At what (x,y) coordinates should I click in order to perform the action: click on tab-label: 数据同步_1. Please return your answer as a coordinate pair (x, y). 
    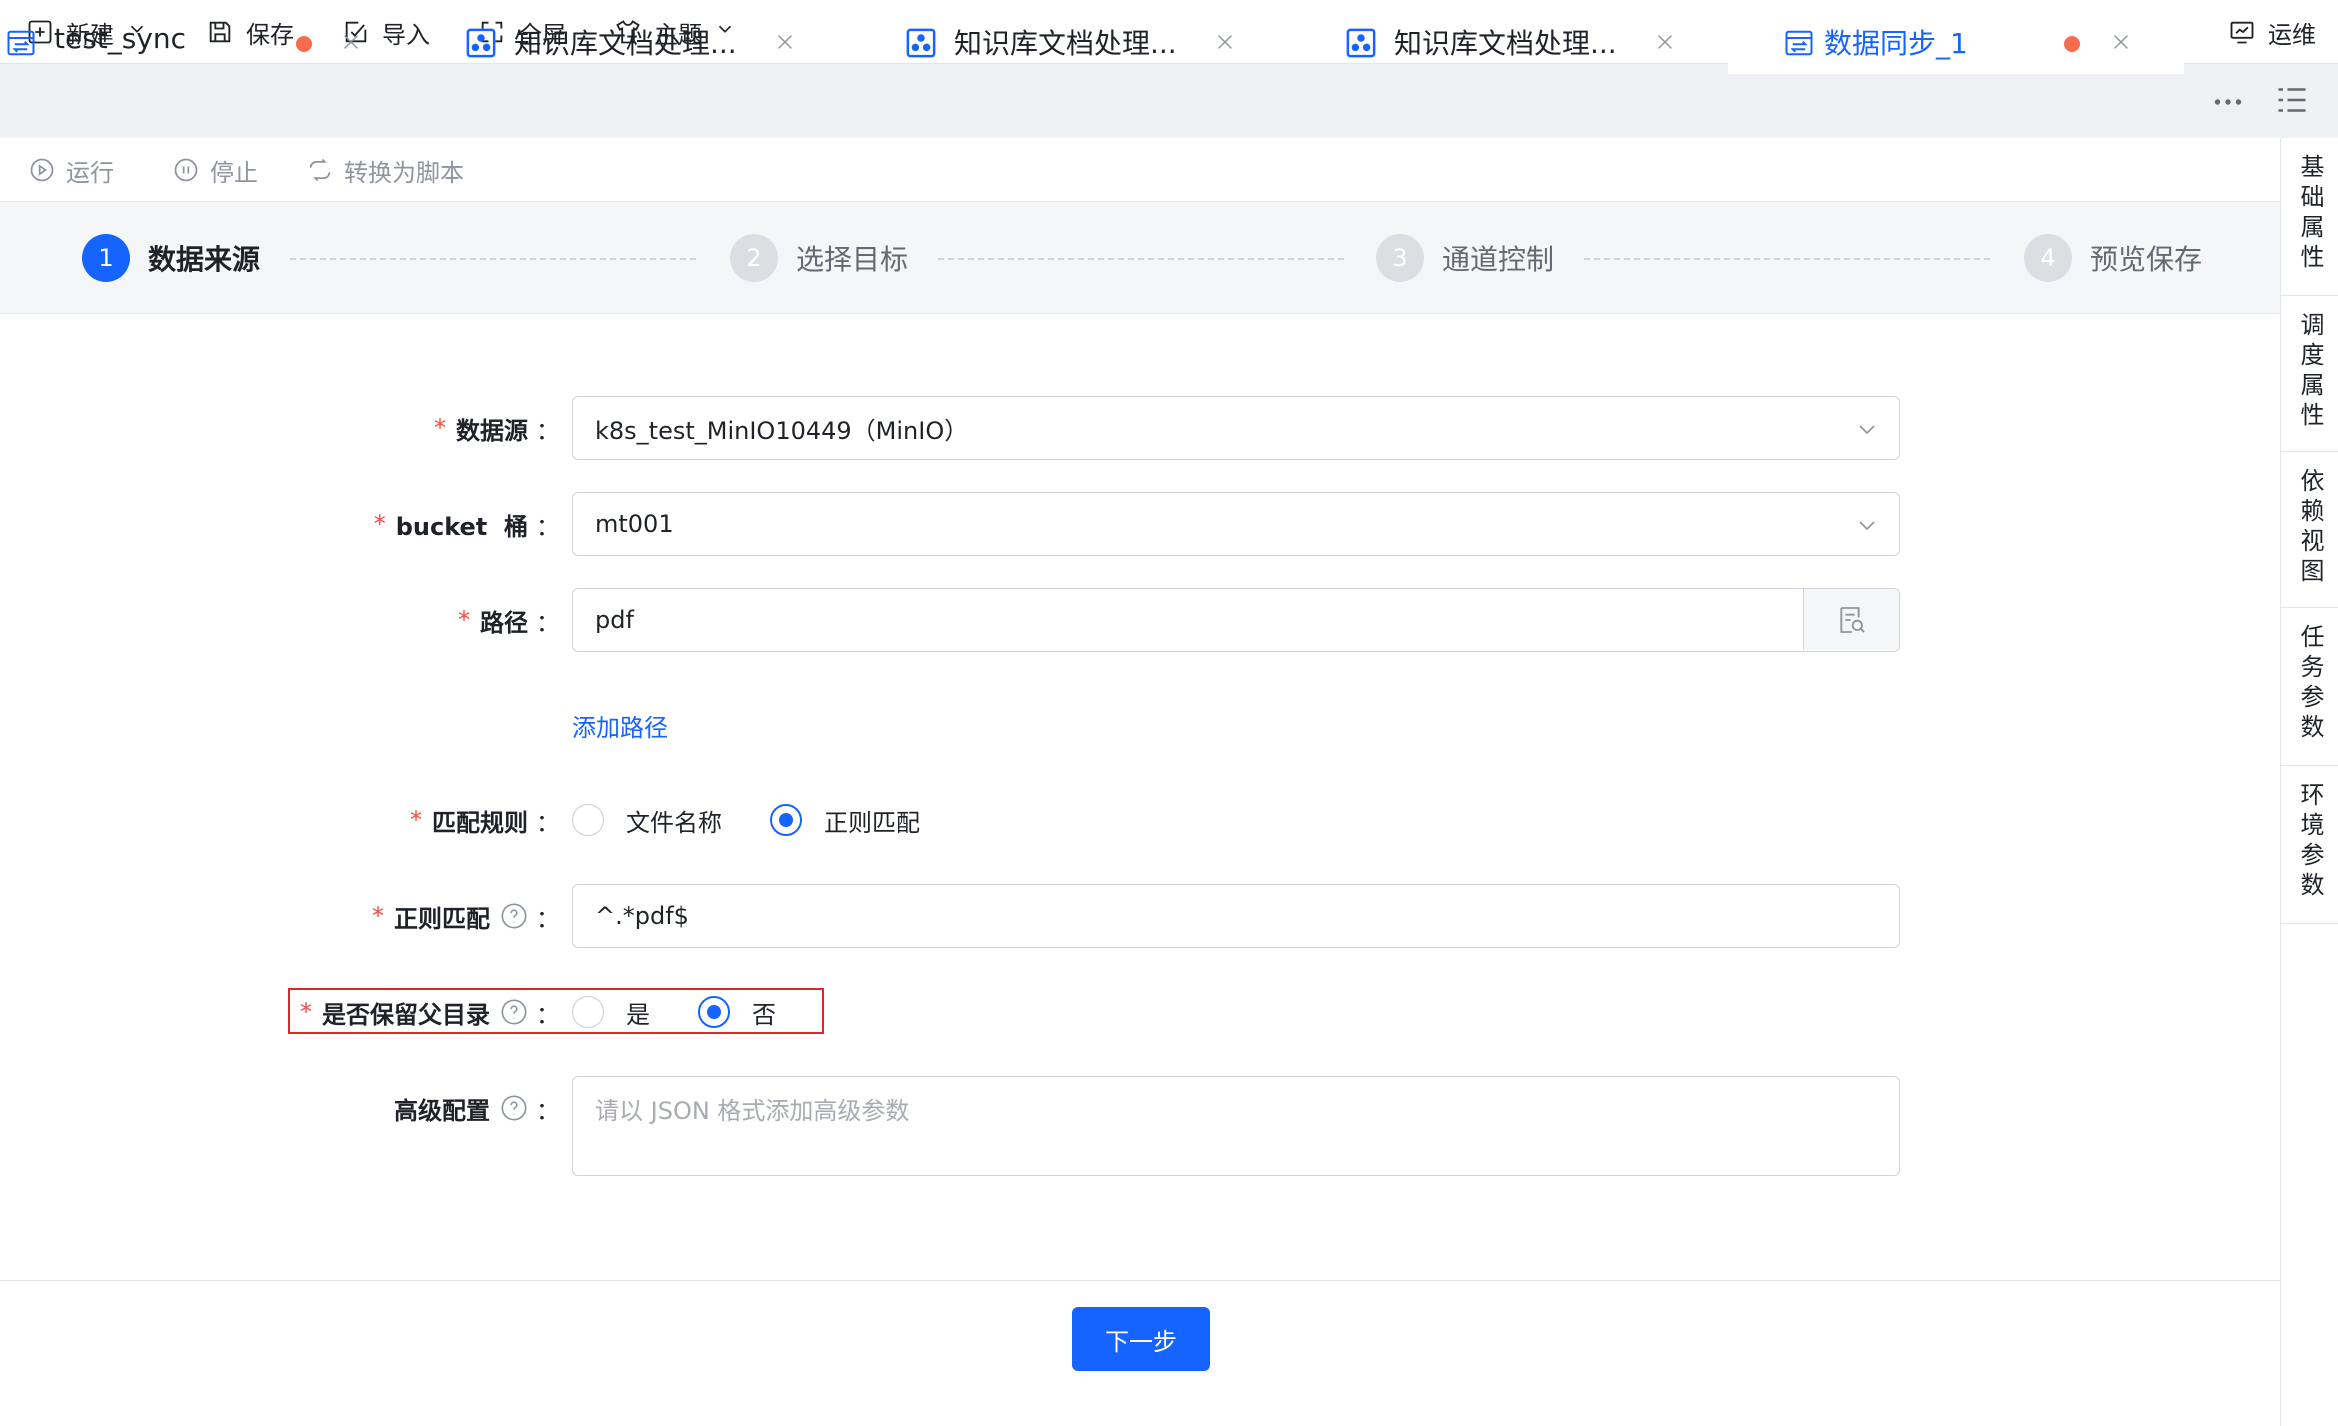
    Looking at the image, I should click on (1896, 43).